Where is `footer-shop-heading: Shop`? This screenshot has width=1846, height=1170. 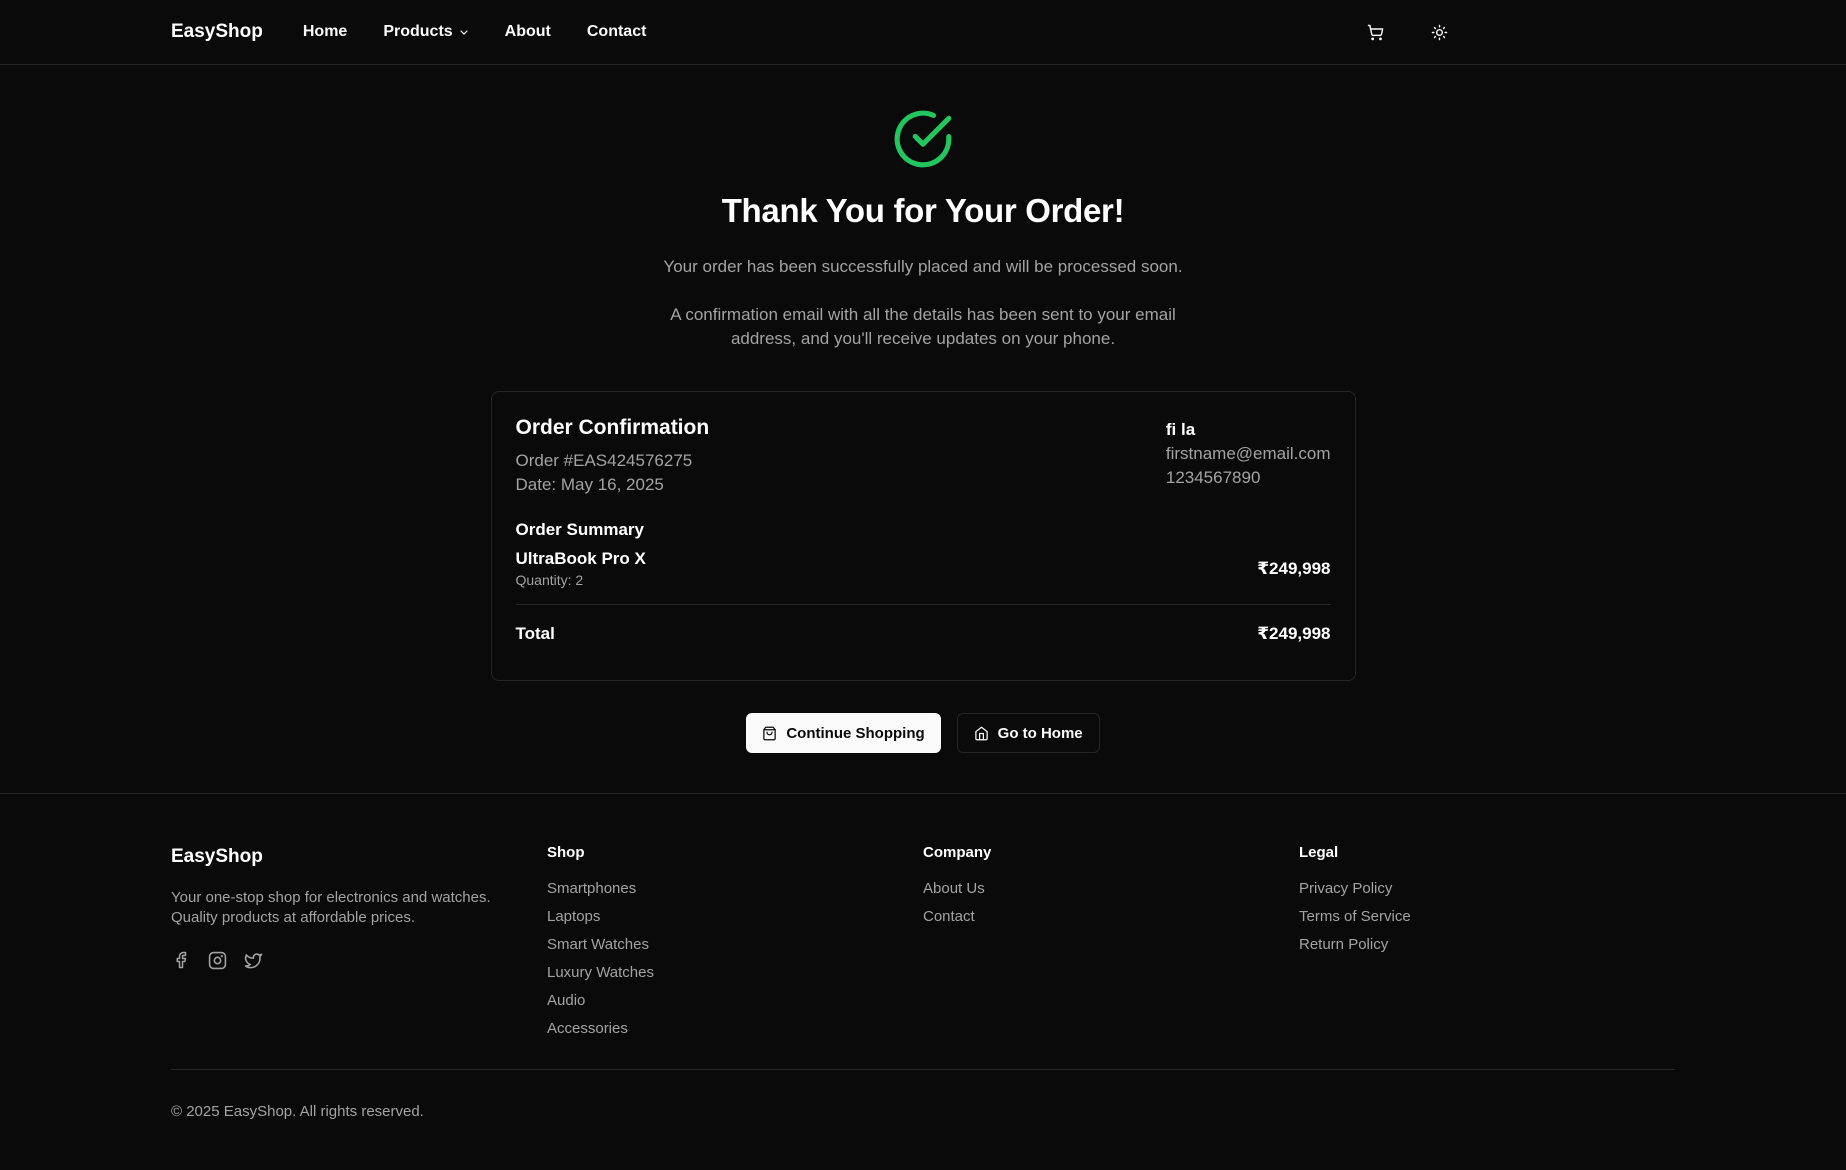
footer-shop-heading: Shop is located at coordinates (566, 852).